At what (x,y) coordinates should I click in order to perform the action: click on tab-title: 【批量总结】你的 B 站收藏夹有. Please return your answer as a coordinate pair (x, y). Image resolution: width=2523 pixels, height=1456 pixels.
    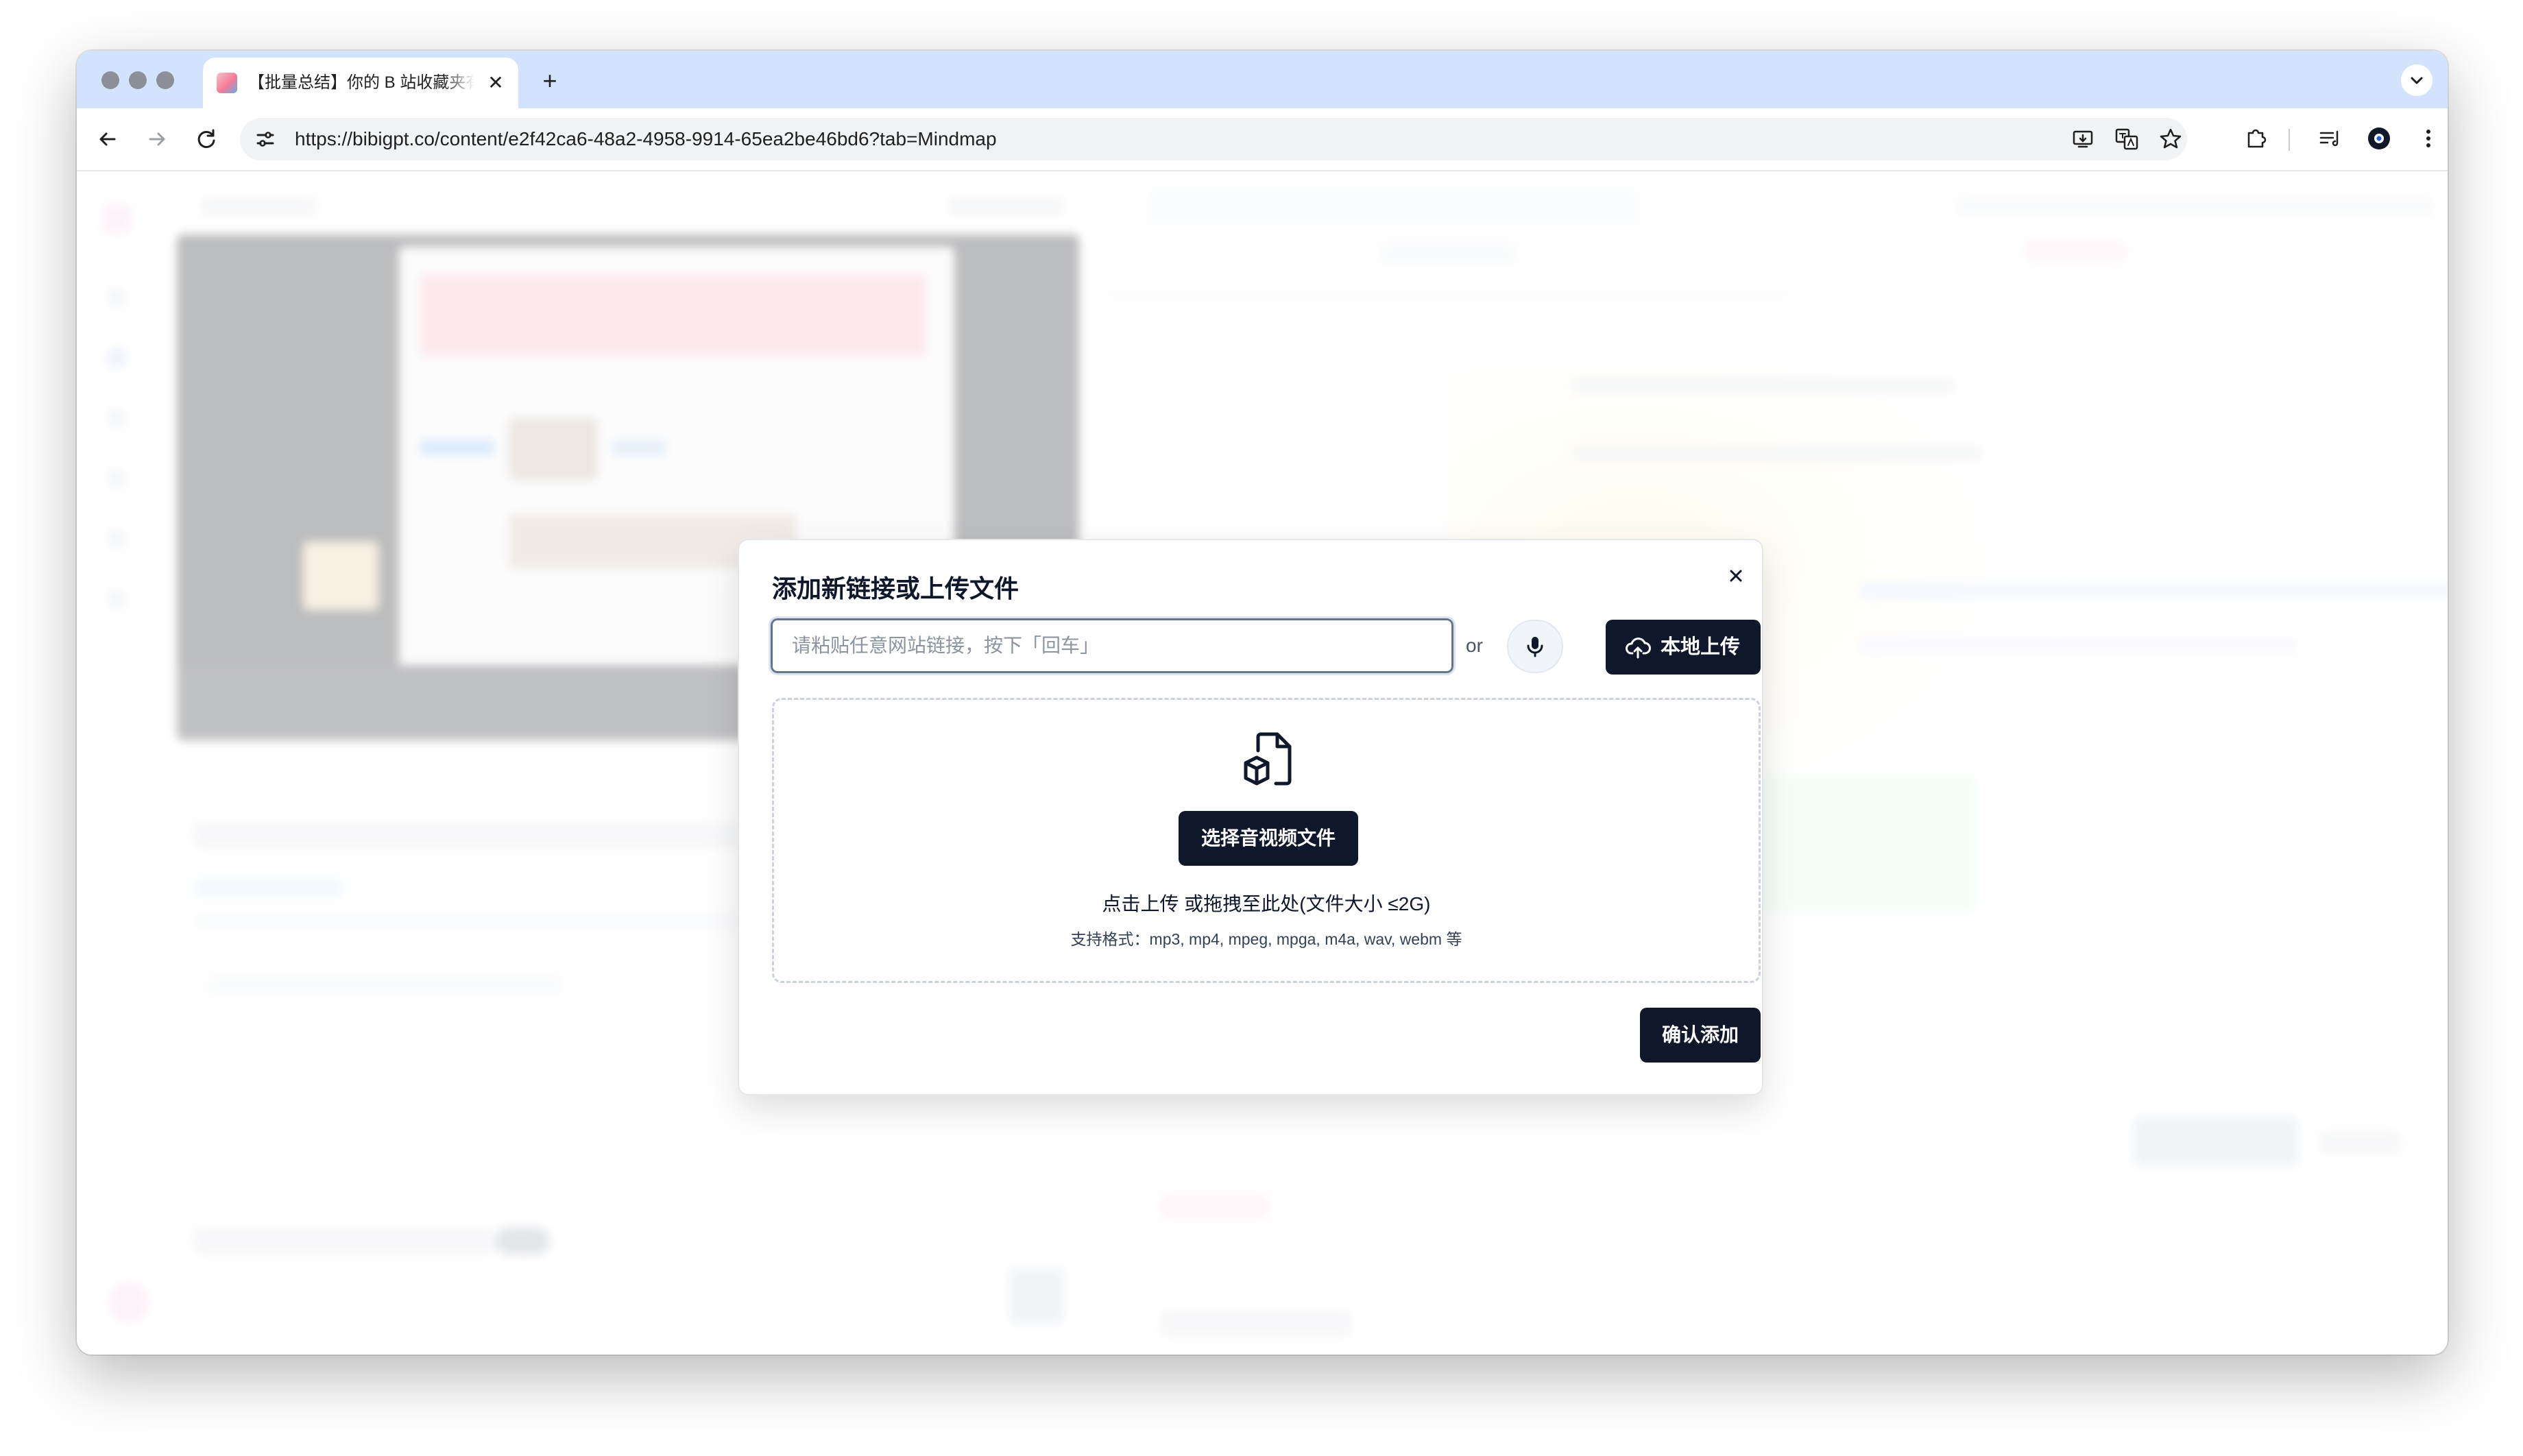
    Looking at the image, I should click on (361, 82).